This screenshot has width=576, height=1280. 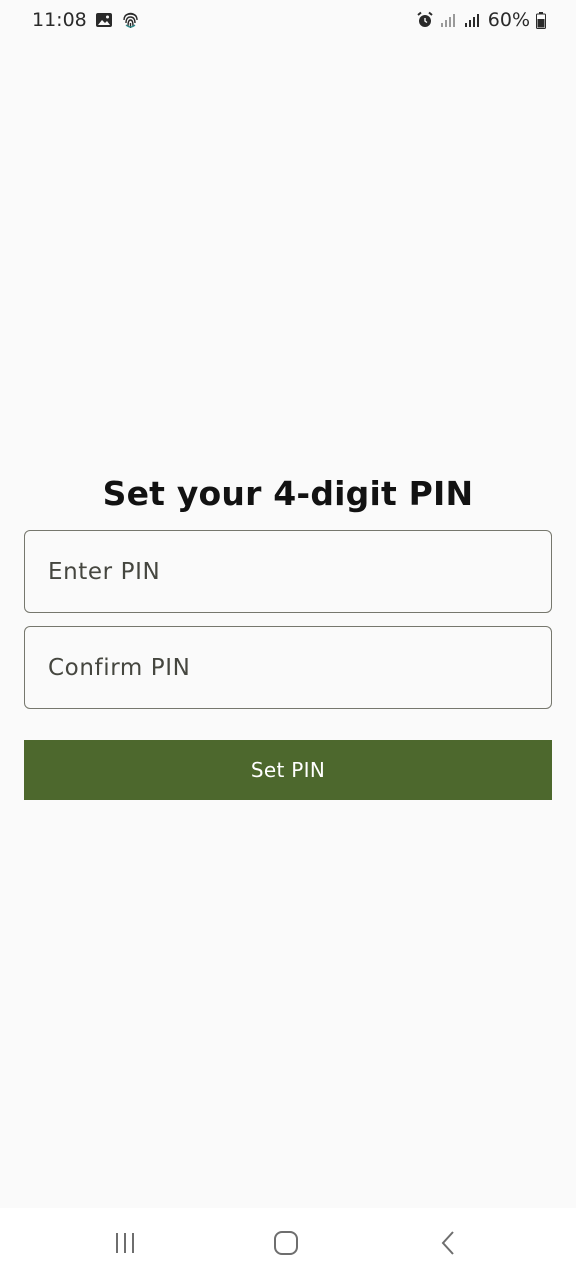 I want to click on status-right: 60%, so click(x=481, y=20).